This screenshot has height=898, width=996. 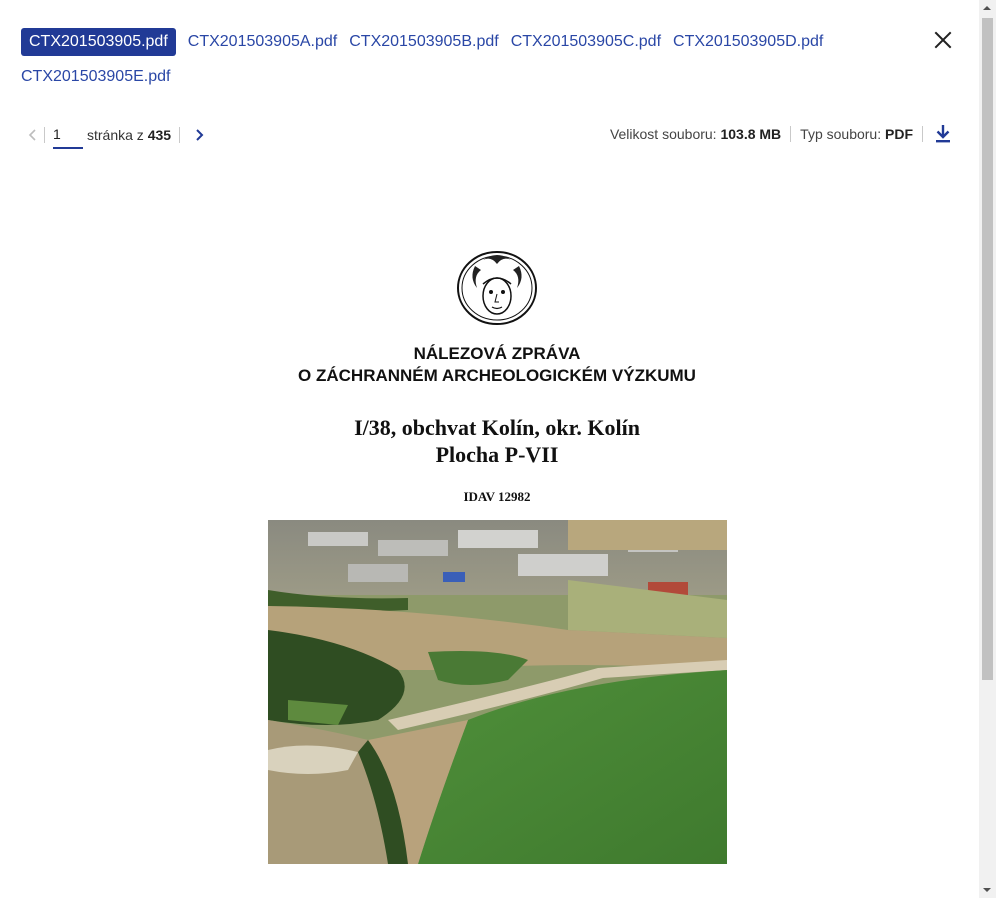 What do you see at coordinates (497, 353) in the screenshot?
I see `document-title-line-1: NÁLEZOVÁ ZPRÁVA` at bounding box center [497, 353].